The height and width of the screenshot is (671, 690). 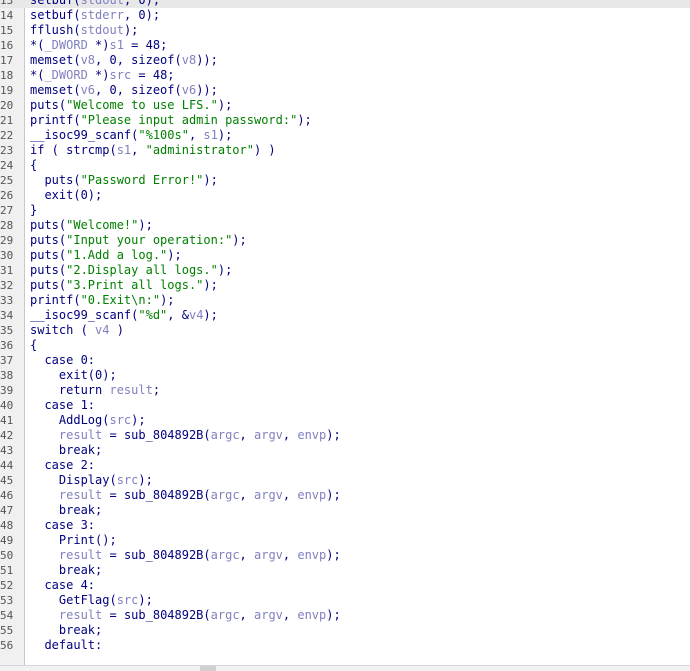 I want to click on code-text: memset(v6, 0, sizeof(v6));, so click(x=124, y=90).